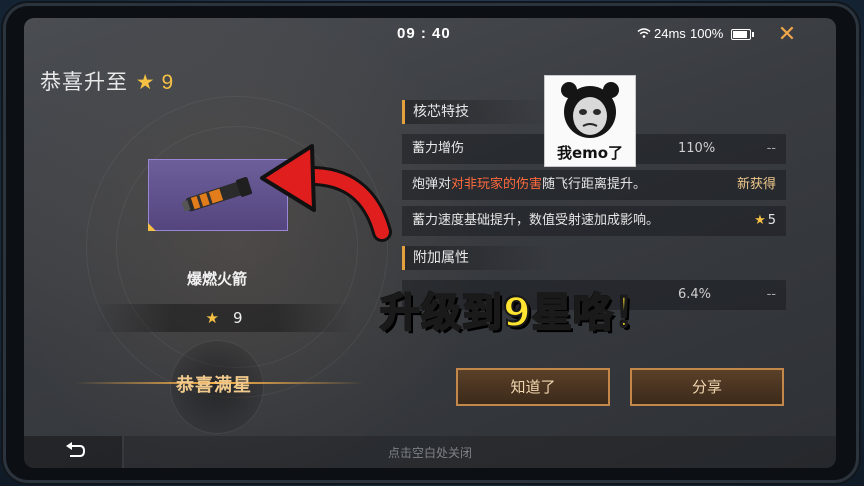  Describe the element at coordinates (533, 387) in the screenshot. I see `ok-button: 知道了` at that location.